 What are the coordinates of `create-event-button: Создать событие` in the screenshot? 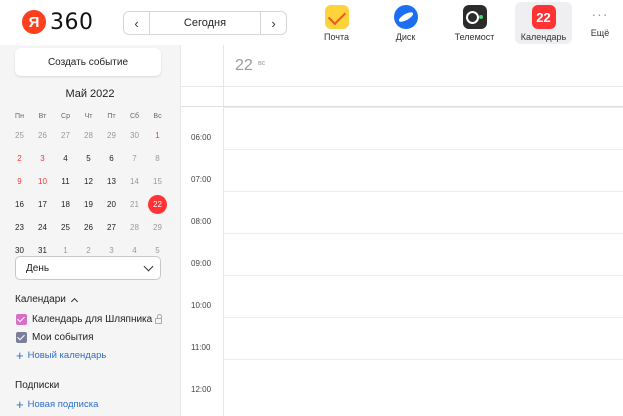 It's located at (88, 62).